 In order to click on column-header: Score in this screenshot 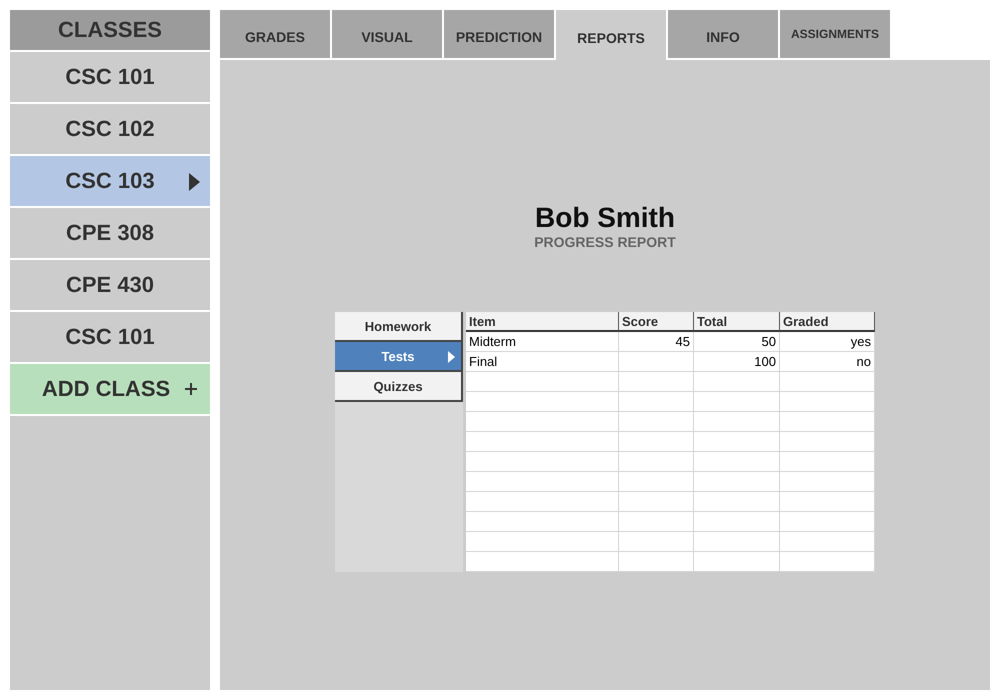, I will do `click(656, 322)`.